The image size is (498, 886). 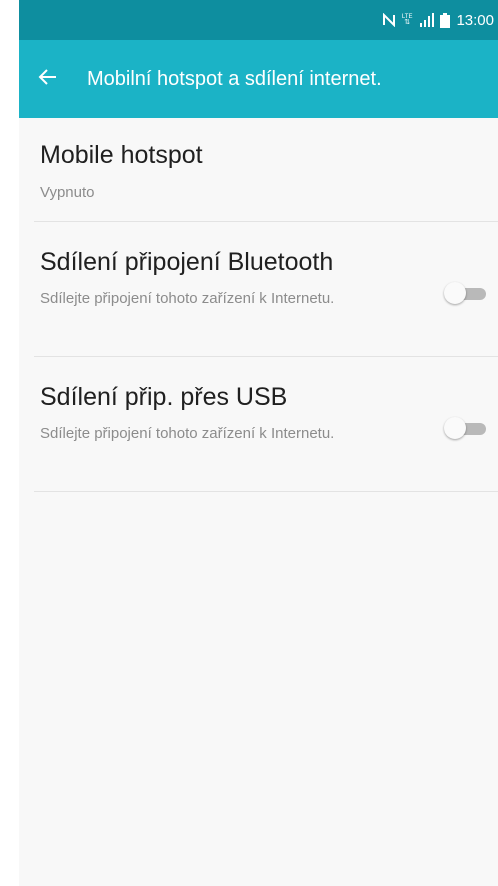 What do you see at coordinates (258, 20) in the screenshot?
I see `status-bar: LTE ⇅ 13:00` at bounding box center [258, 20].